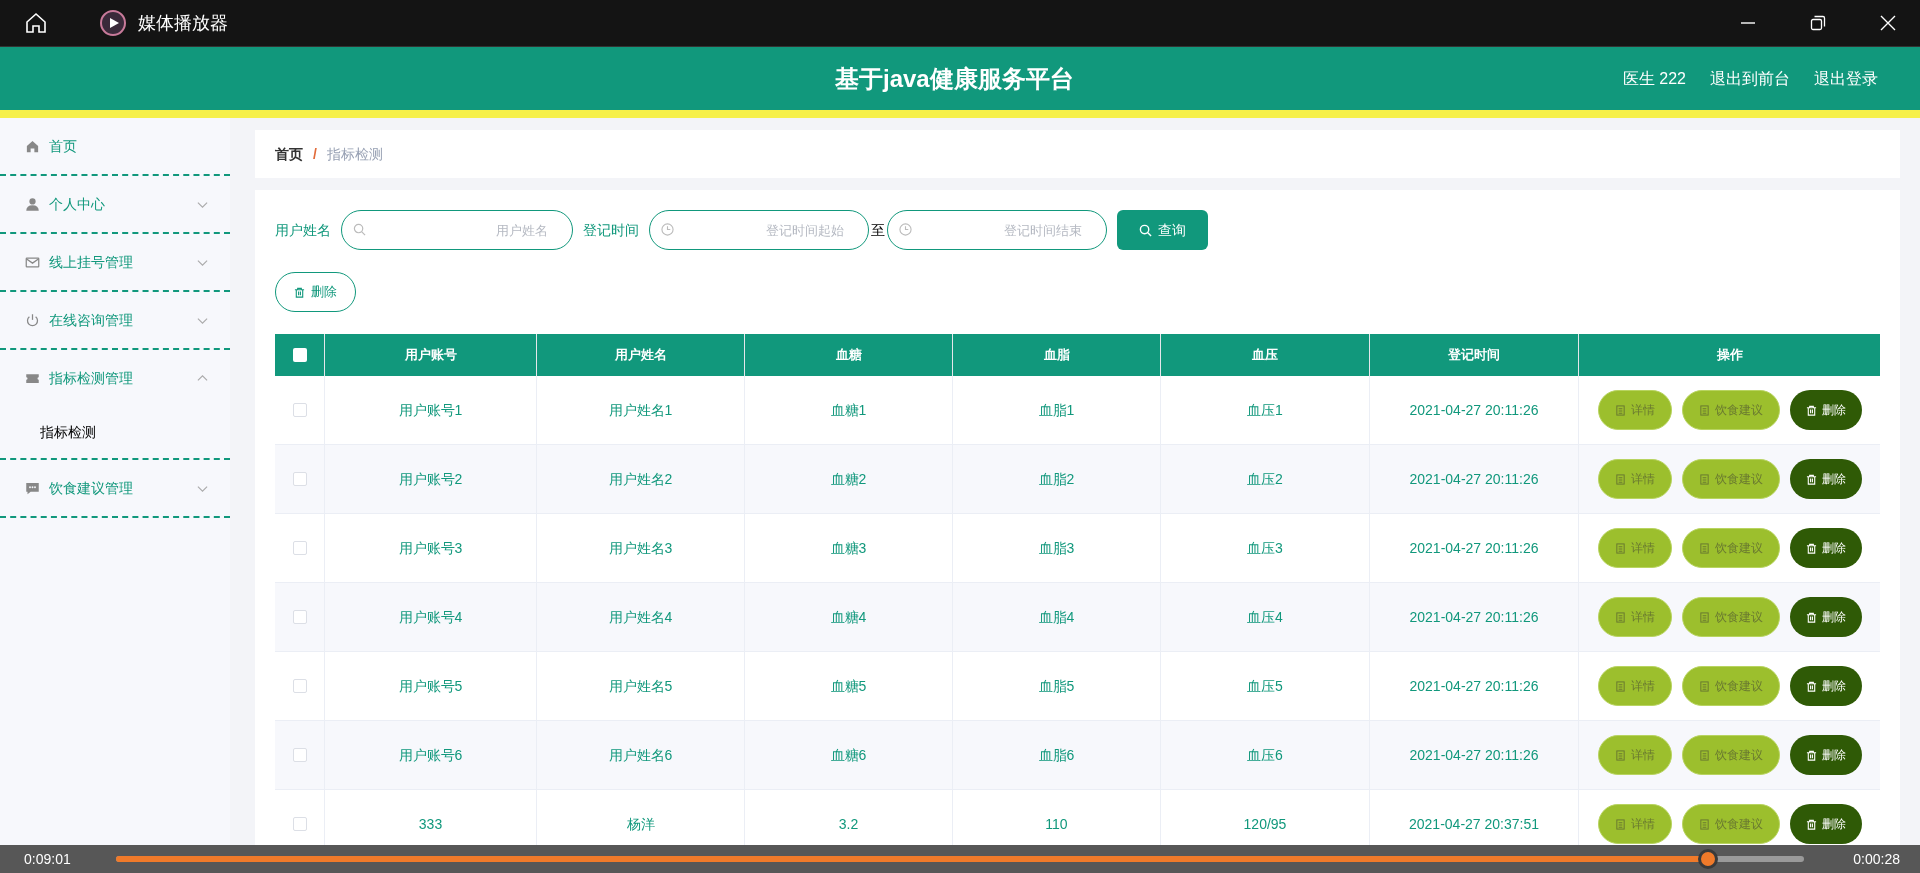 This screenshot has width=1920, height=873. I want to click on table-cell-text: 血糖2, so click(848, 479).